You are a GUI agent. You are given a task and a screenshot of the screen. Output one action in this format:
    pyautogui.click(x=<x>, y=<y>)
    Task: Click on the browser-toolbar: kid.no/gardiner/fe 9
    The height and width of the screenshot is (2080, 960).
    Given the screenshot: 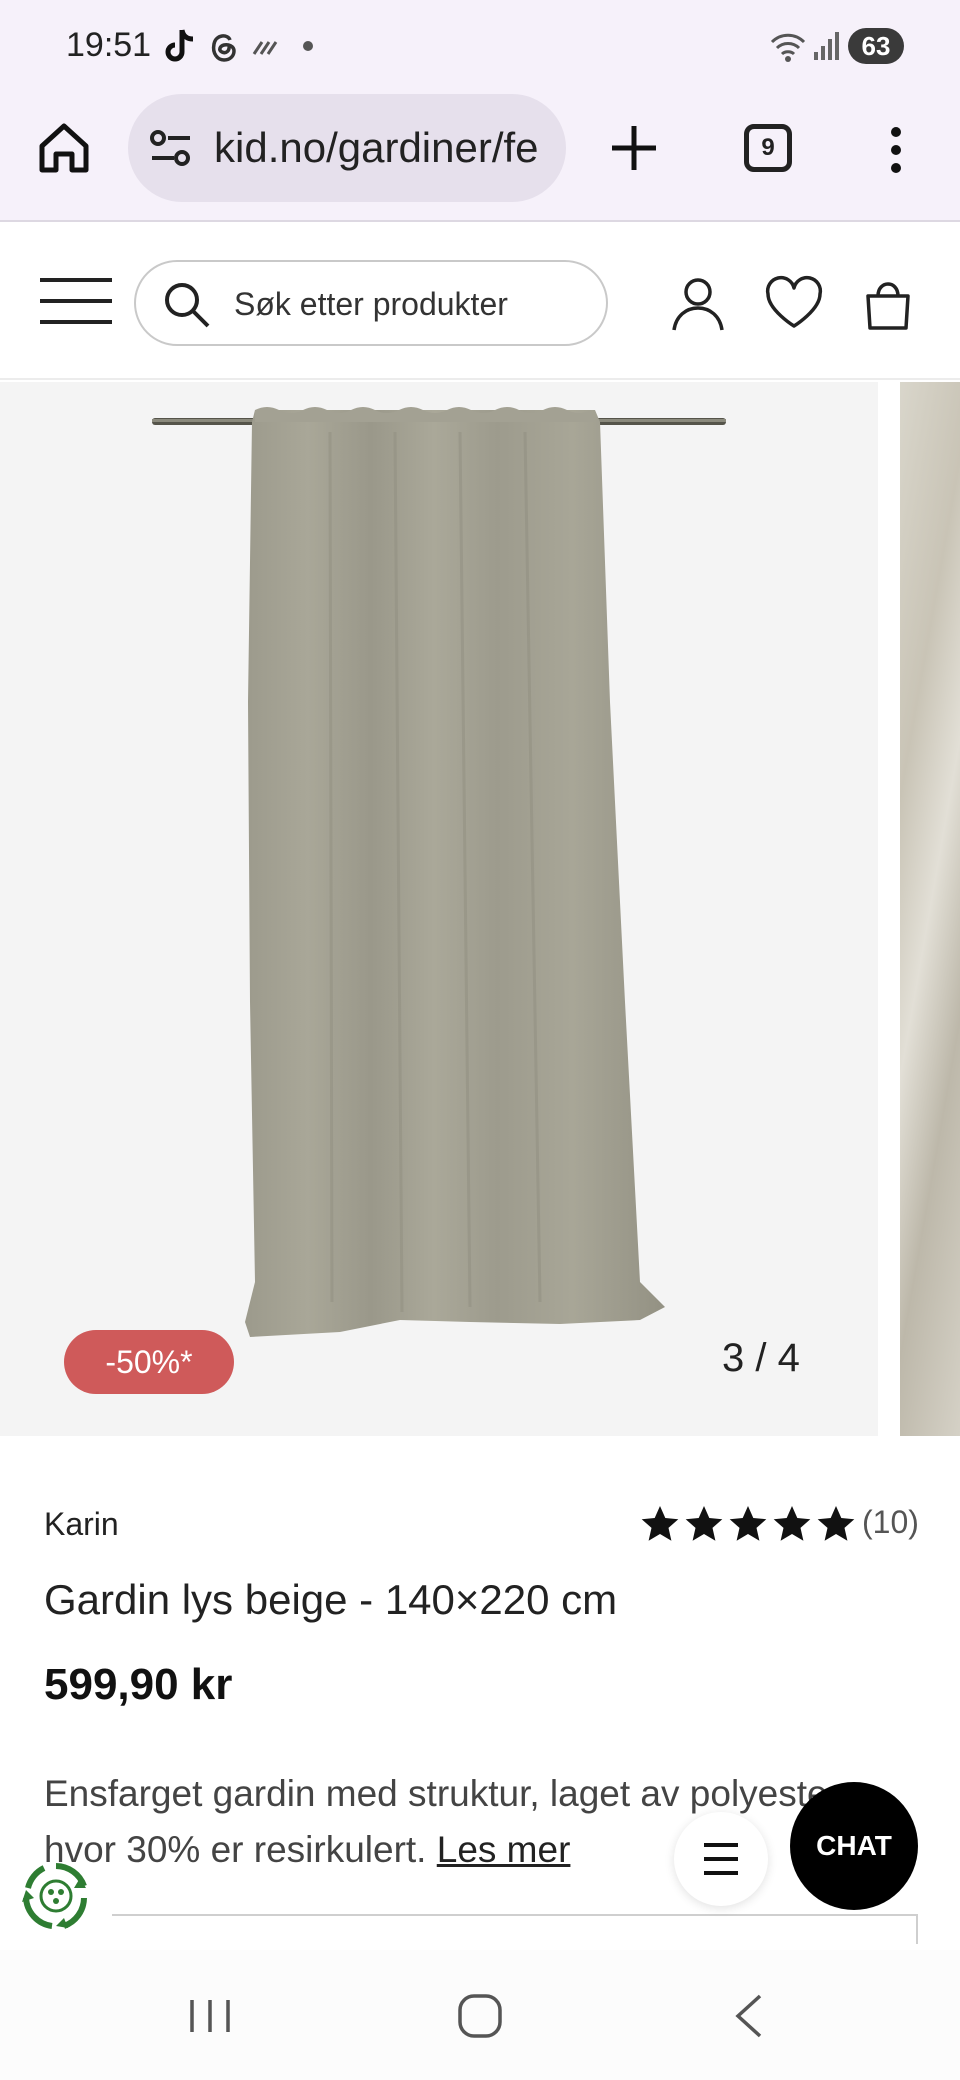 What is the action you would take?
    pyautogui.click(x=480, y=156)
    